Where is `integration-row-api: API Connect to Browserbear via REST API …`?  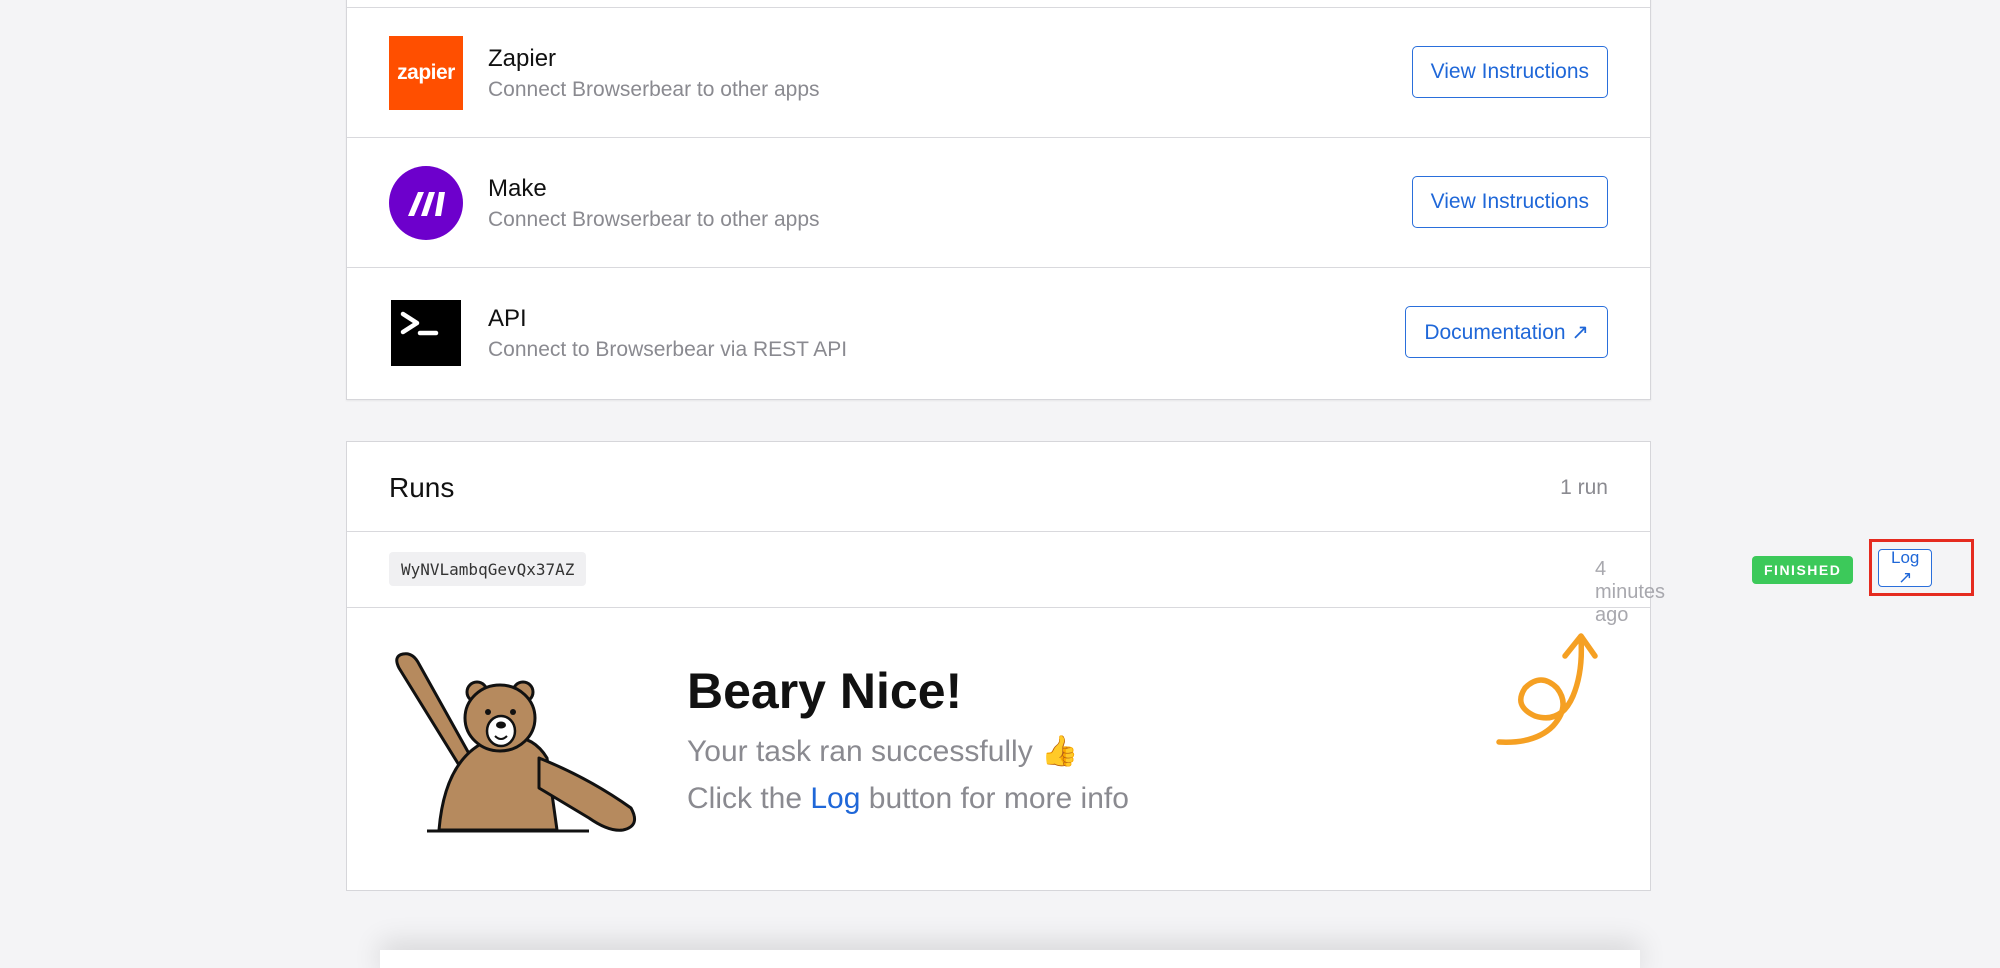
integration-row-api: API Connect to Browserbear via REST API … is located at coordinates (998, 333).